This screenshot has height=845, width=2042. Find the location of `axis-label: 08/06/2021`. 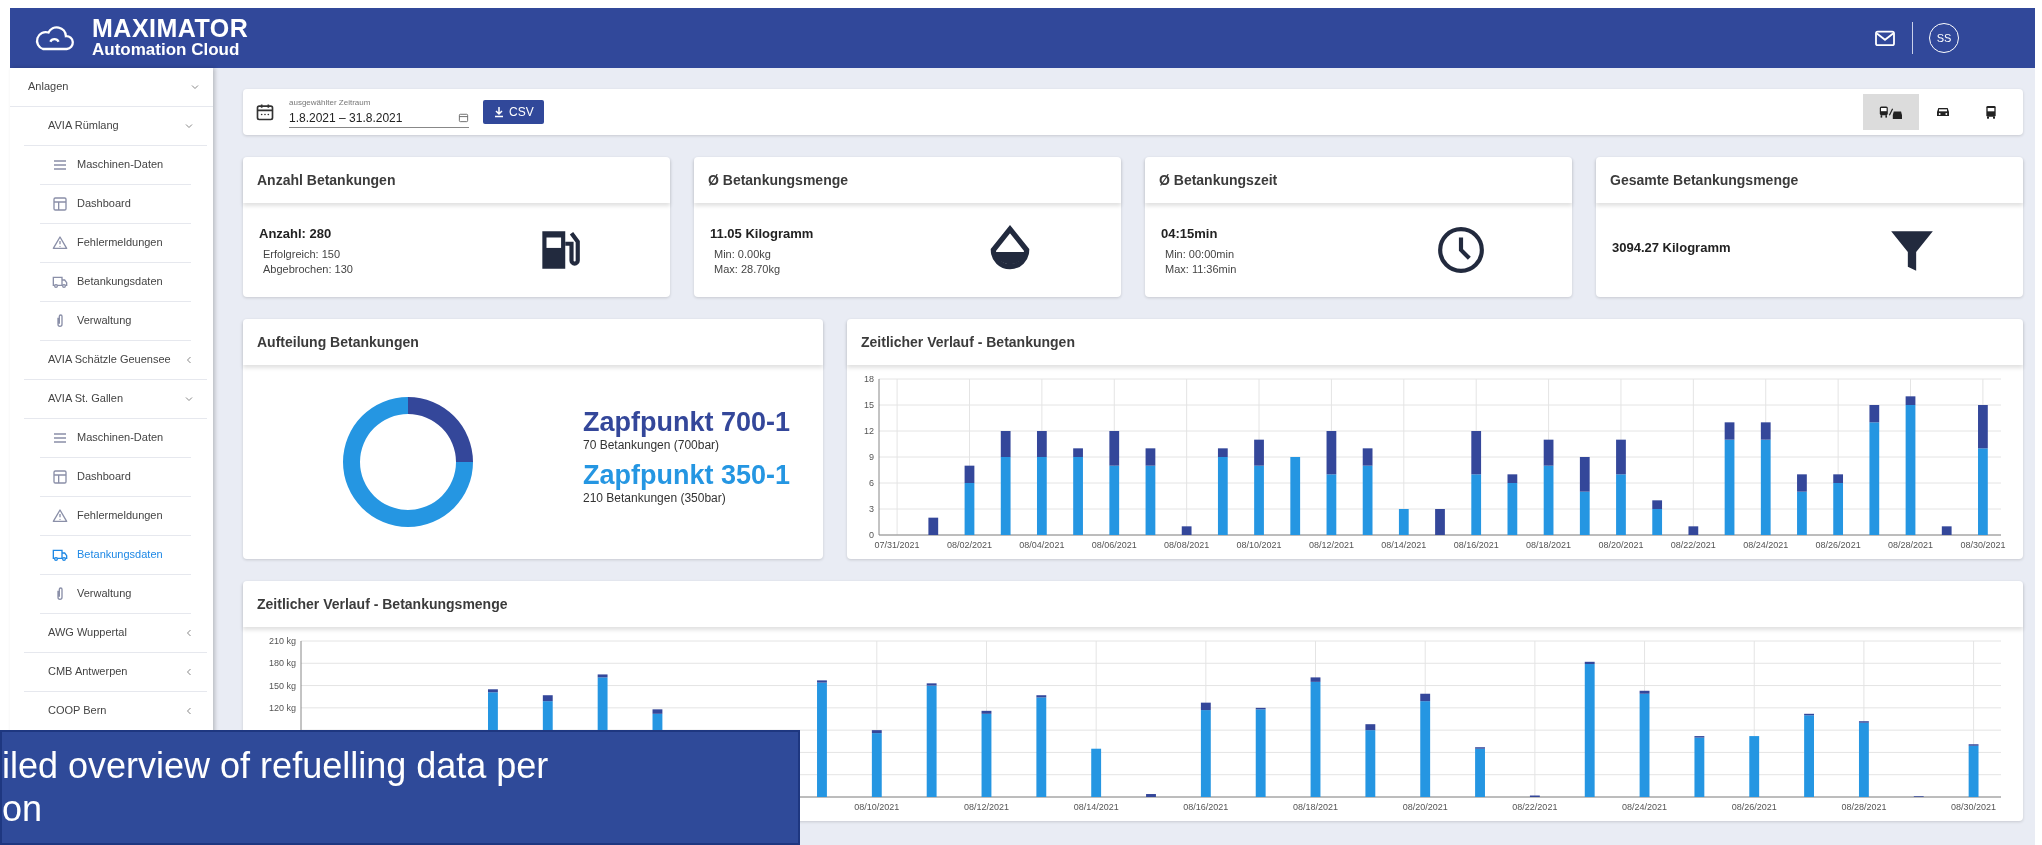

axis-label: 08/06/2021 is located at coordinates (1114, 545).